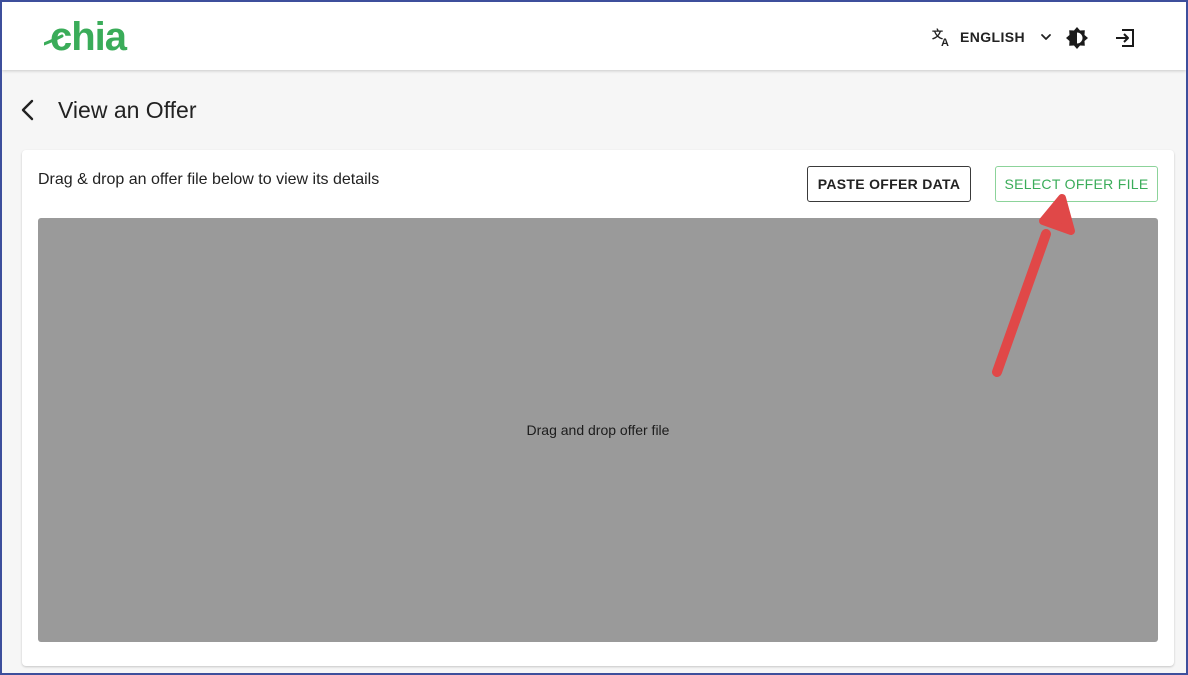  Describe the element at coordinates (1046, 37) in the screenshot. I see `chevron-down-icon` at that location.